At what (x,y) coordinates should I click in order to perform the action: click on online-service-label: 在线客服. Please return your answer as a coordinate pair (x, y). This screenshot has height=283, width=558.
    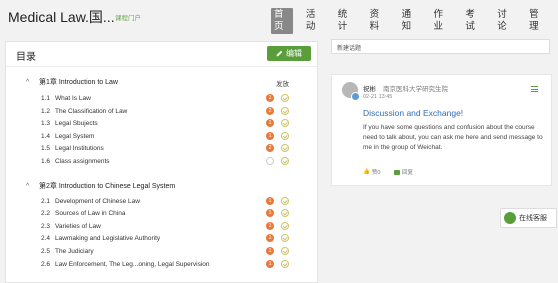
    Looking at the image, I should click on (533, 218).